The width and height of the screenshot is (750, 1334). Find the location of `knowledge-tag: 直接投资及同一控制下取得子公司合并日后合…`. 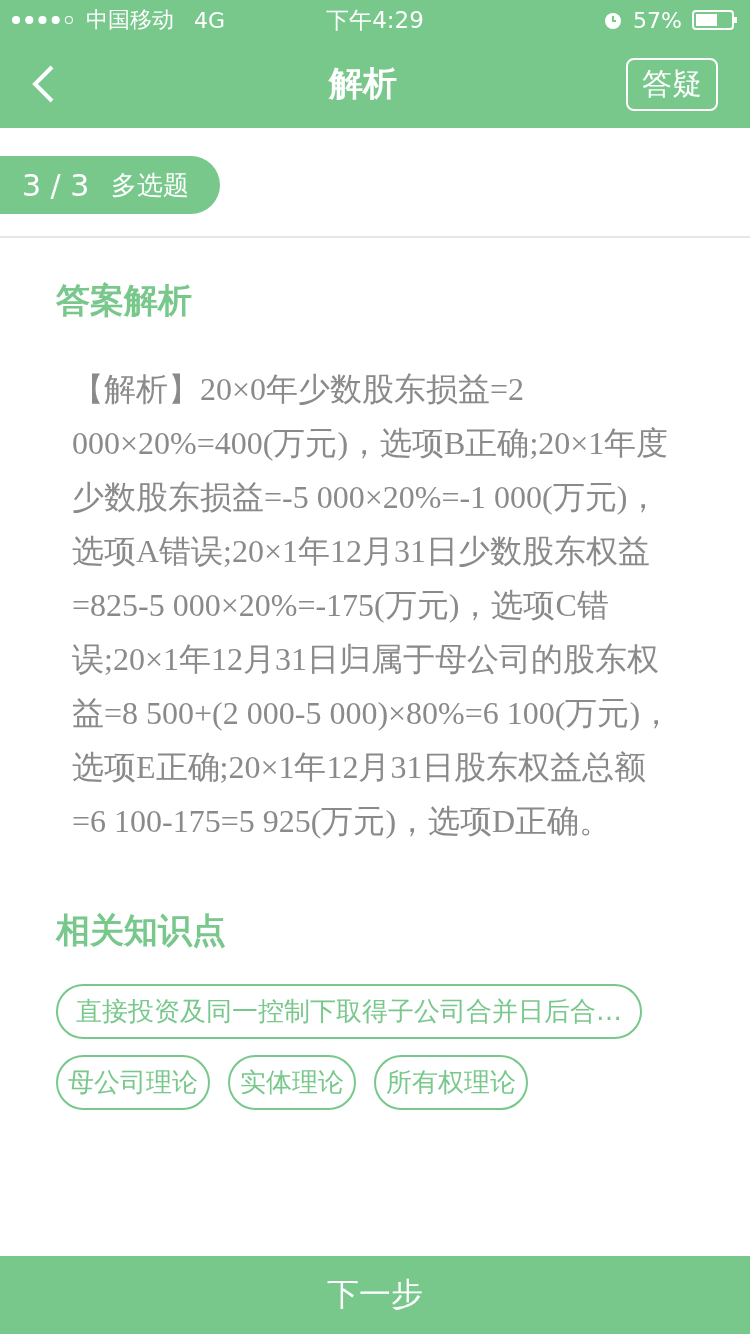

knowledge-tag: 直接投资及同一控制下取得子公司合并日后合… is located at coordinates (349, 1011).